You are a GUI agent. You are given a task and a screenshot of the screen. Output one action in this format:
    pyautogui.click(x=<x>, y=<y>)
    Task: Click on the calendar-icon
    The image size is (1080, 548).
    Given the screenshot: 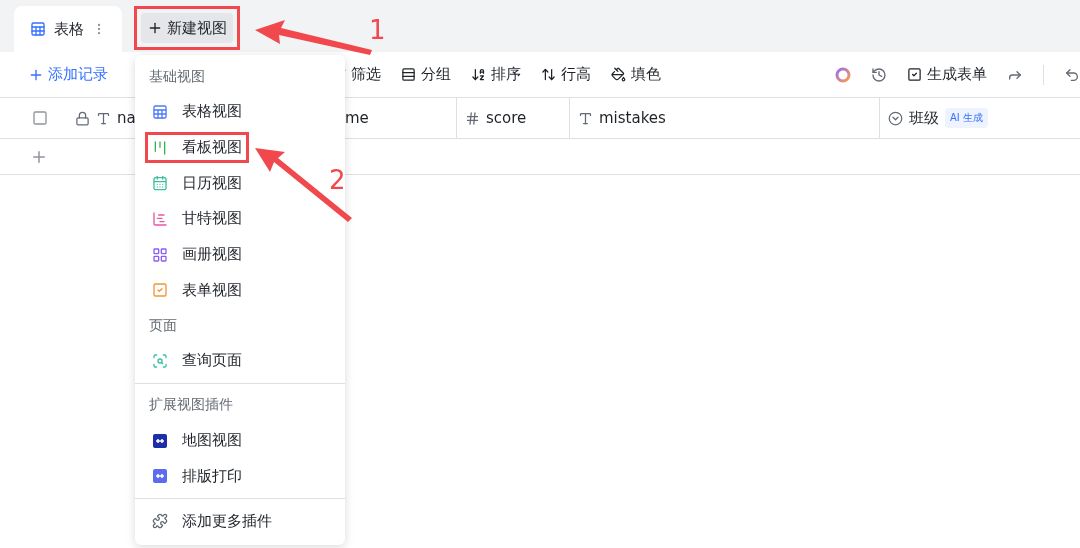 What is the action you would take?
    pyautogui.click(x=160, y=183)
    